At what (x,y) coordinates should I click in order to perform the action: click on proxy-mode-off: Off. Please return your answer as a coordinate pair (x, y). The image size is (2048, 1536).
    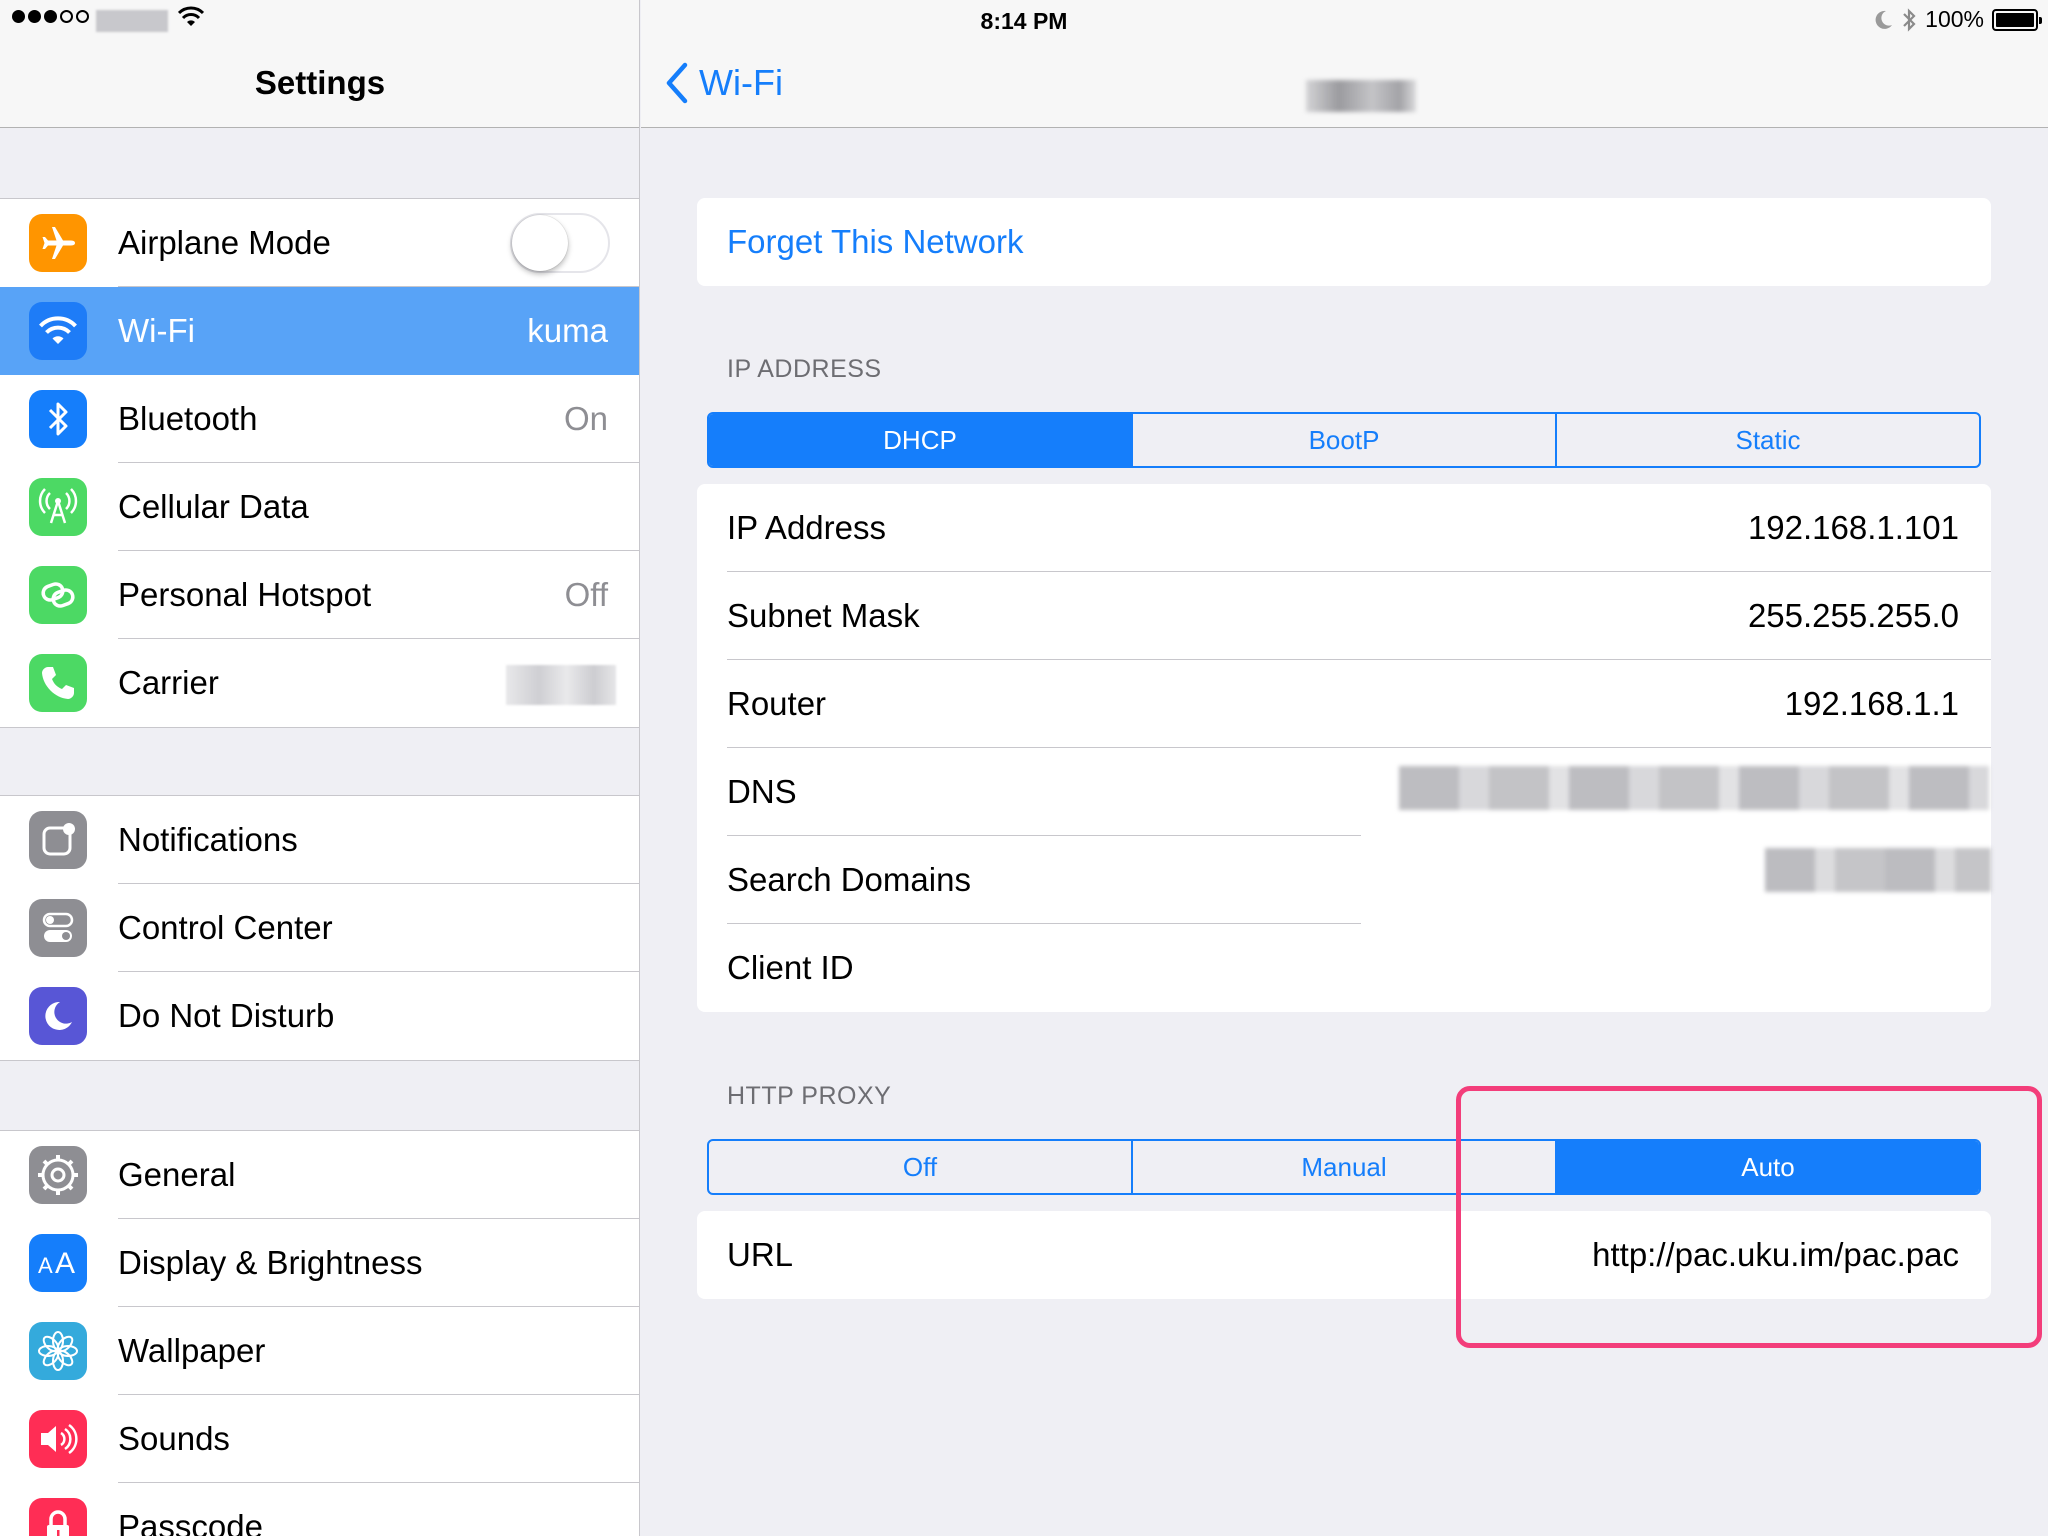
    Looking at the image, I should click on (920, 1167).